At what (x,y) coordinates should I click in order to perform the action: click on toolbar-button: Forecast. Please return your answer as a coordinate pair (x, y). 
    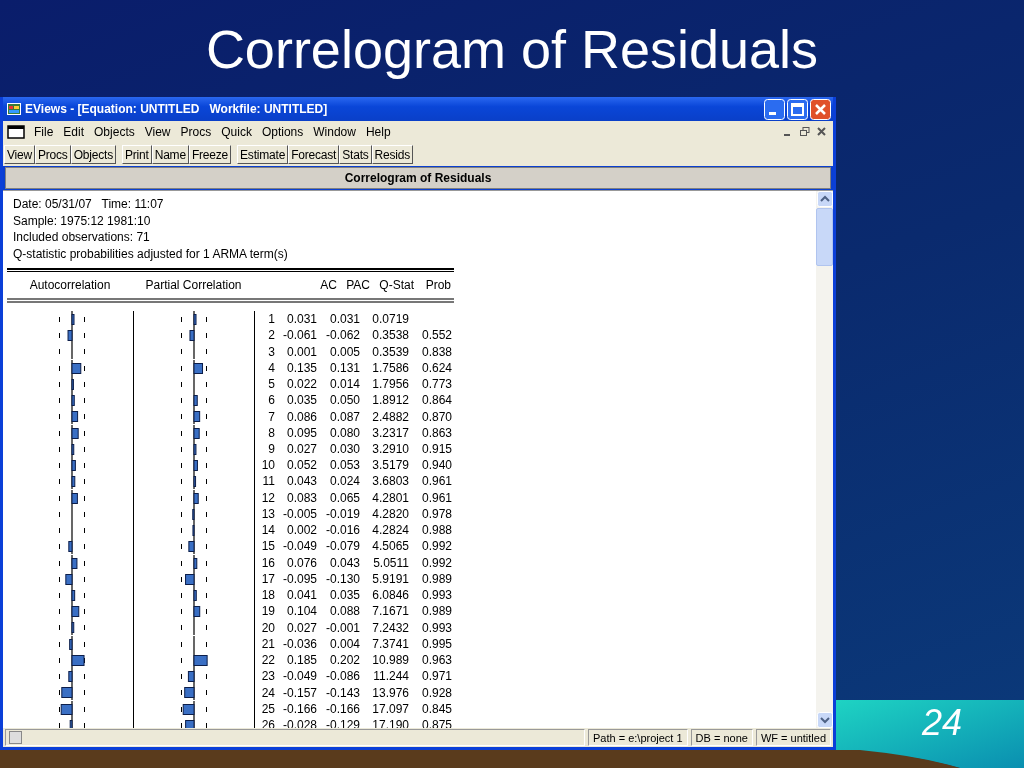
    Looking at the image, I should click on (314, 154).